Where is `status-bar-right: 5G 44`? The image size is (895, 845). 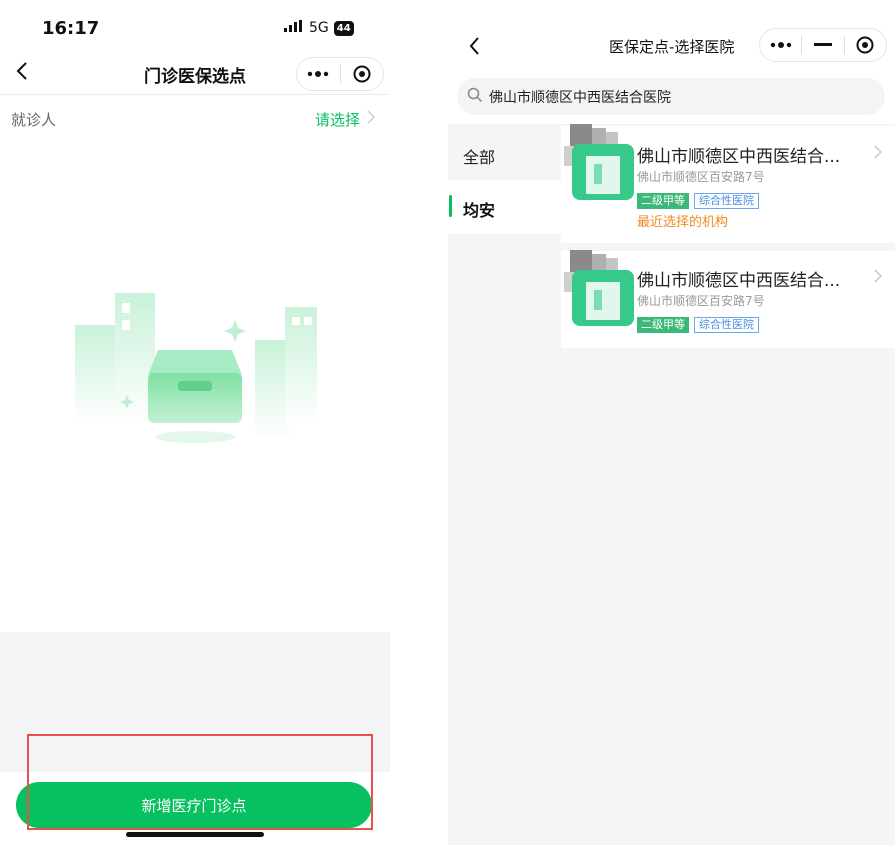
status-bar-right: 5G 44 is located at coordinates (319, 28).